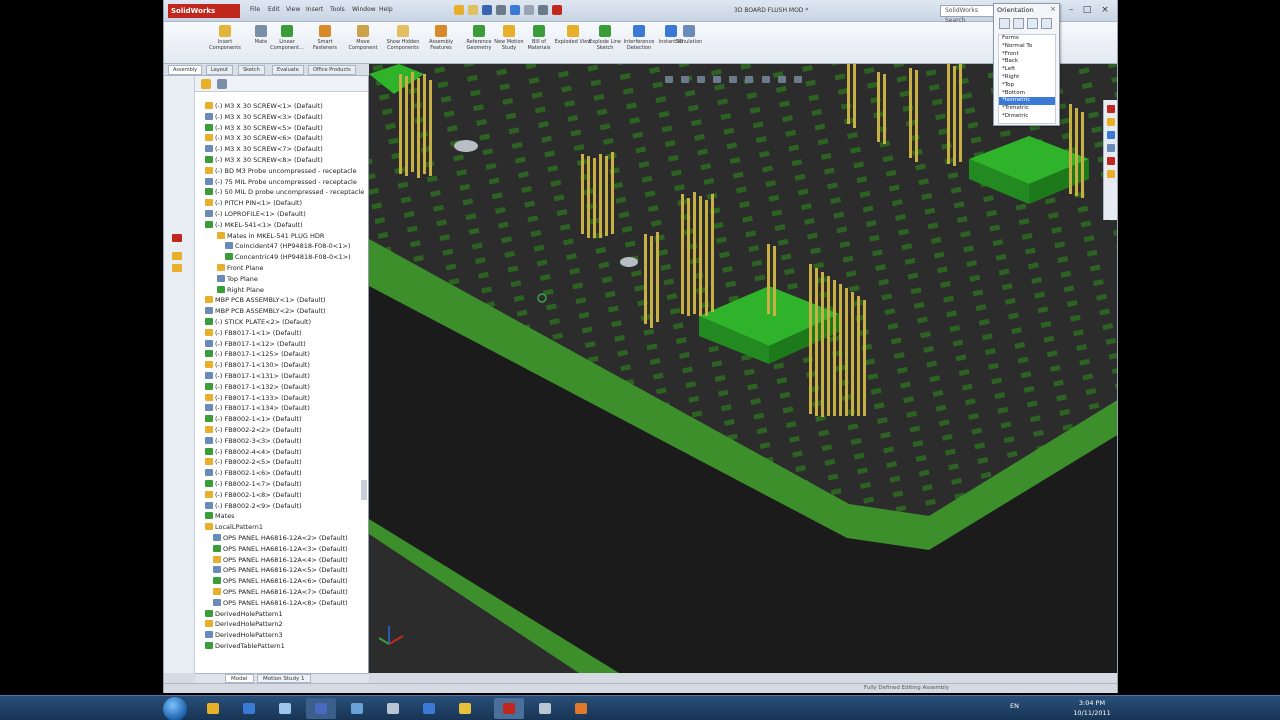 The width and height of the screenshot is (1280, 720). I want to click on tree-item: (-) FB8002-1<8> (Default), so click(253, 495).